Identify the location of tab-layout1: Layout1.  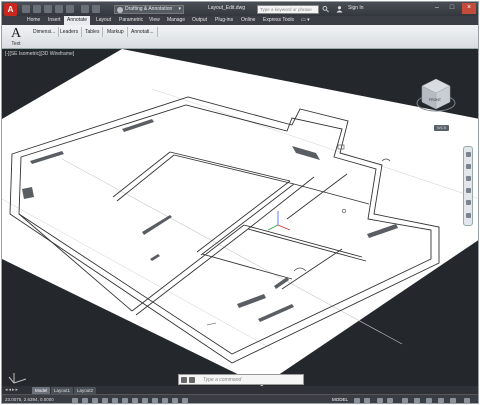
(62, 390).